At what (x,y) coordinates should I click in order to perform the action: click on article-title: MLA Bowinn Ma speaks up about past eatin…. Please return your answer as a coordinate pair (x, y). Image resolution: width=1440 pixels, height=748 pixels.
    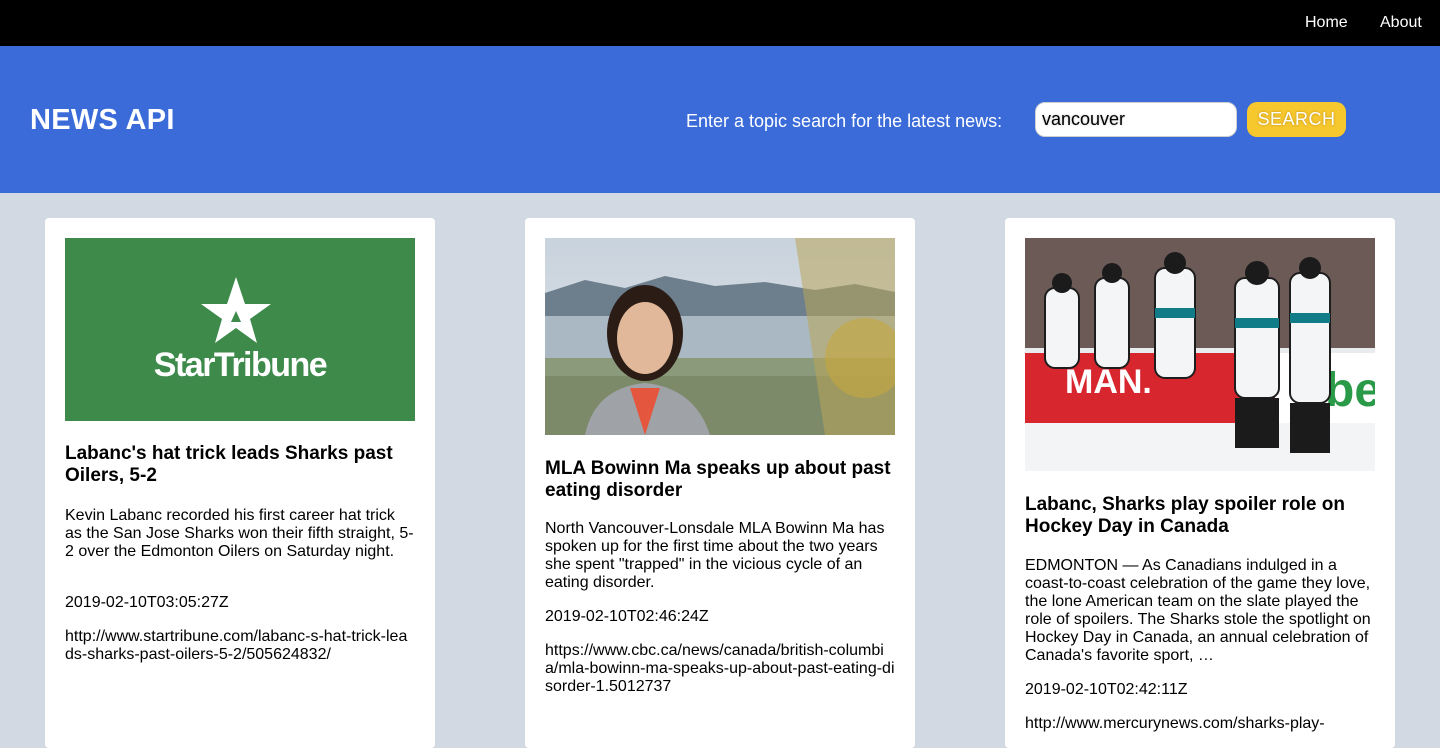
    Looking at the image, I should click on (720, 480).